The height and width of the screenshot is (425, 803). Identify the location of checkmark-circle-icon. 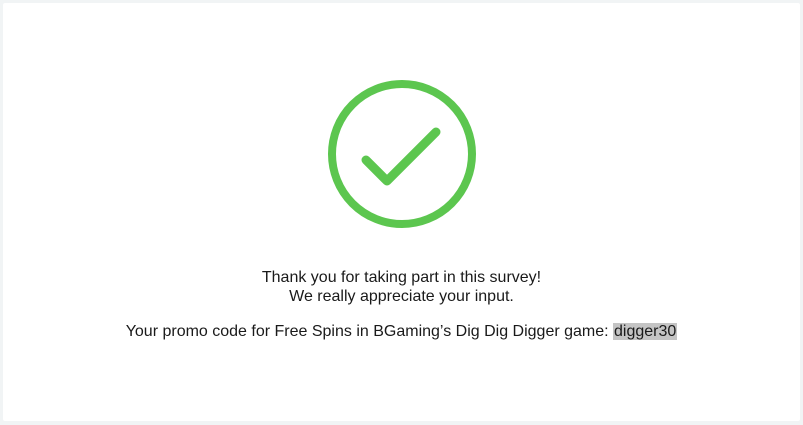
(402, 154).